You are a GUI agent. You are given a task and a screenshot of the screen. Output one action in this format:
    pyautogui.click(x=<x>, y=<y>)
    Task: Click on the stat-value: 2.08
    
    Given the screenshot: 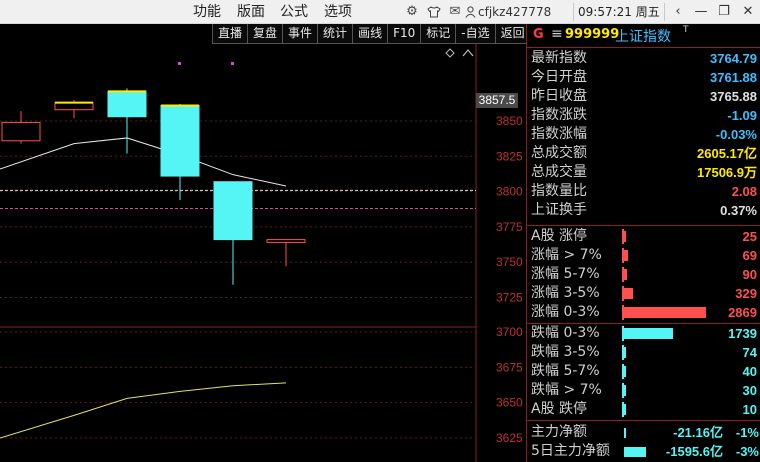 What is the action you would take?
    pyautogui.click(x=744, y=191)
    